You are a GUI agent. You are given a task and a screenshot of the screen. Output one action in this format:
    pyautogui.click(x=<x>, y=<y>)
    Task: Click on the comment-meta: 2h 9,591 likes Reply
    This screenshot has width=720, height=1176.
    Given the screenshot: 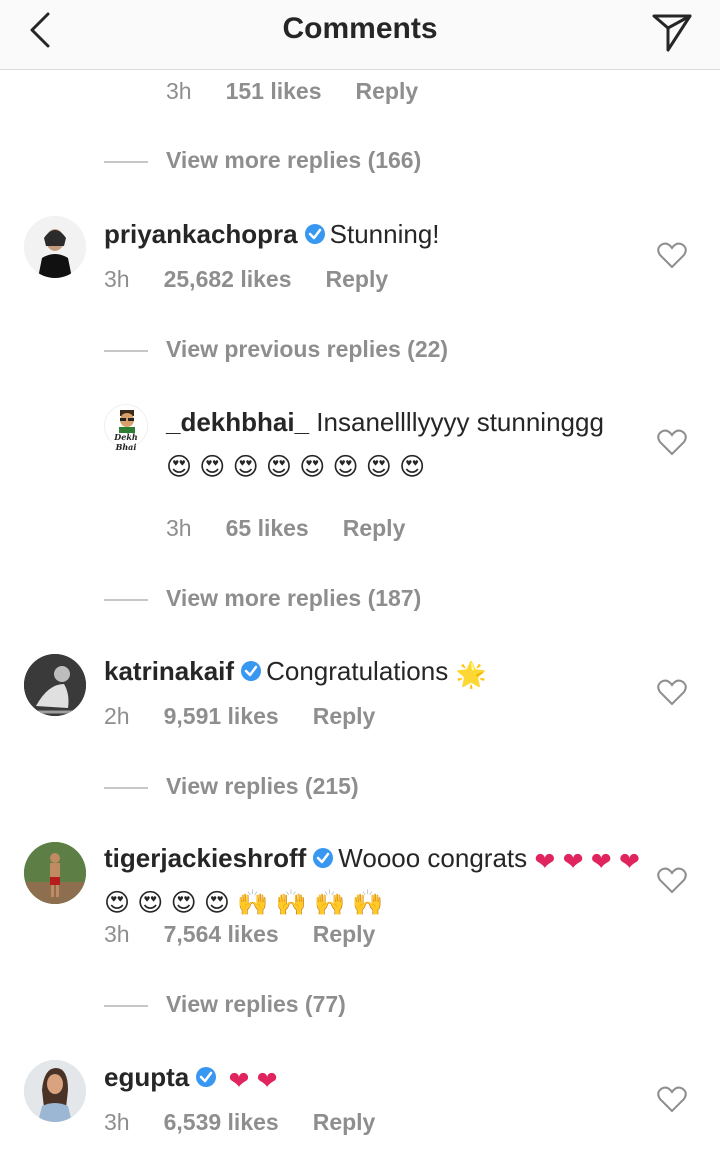 What is the action you would take?
    pyautogui.click(x=256, y=716)
    